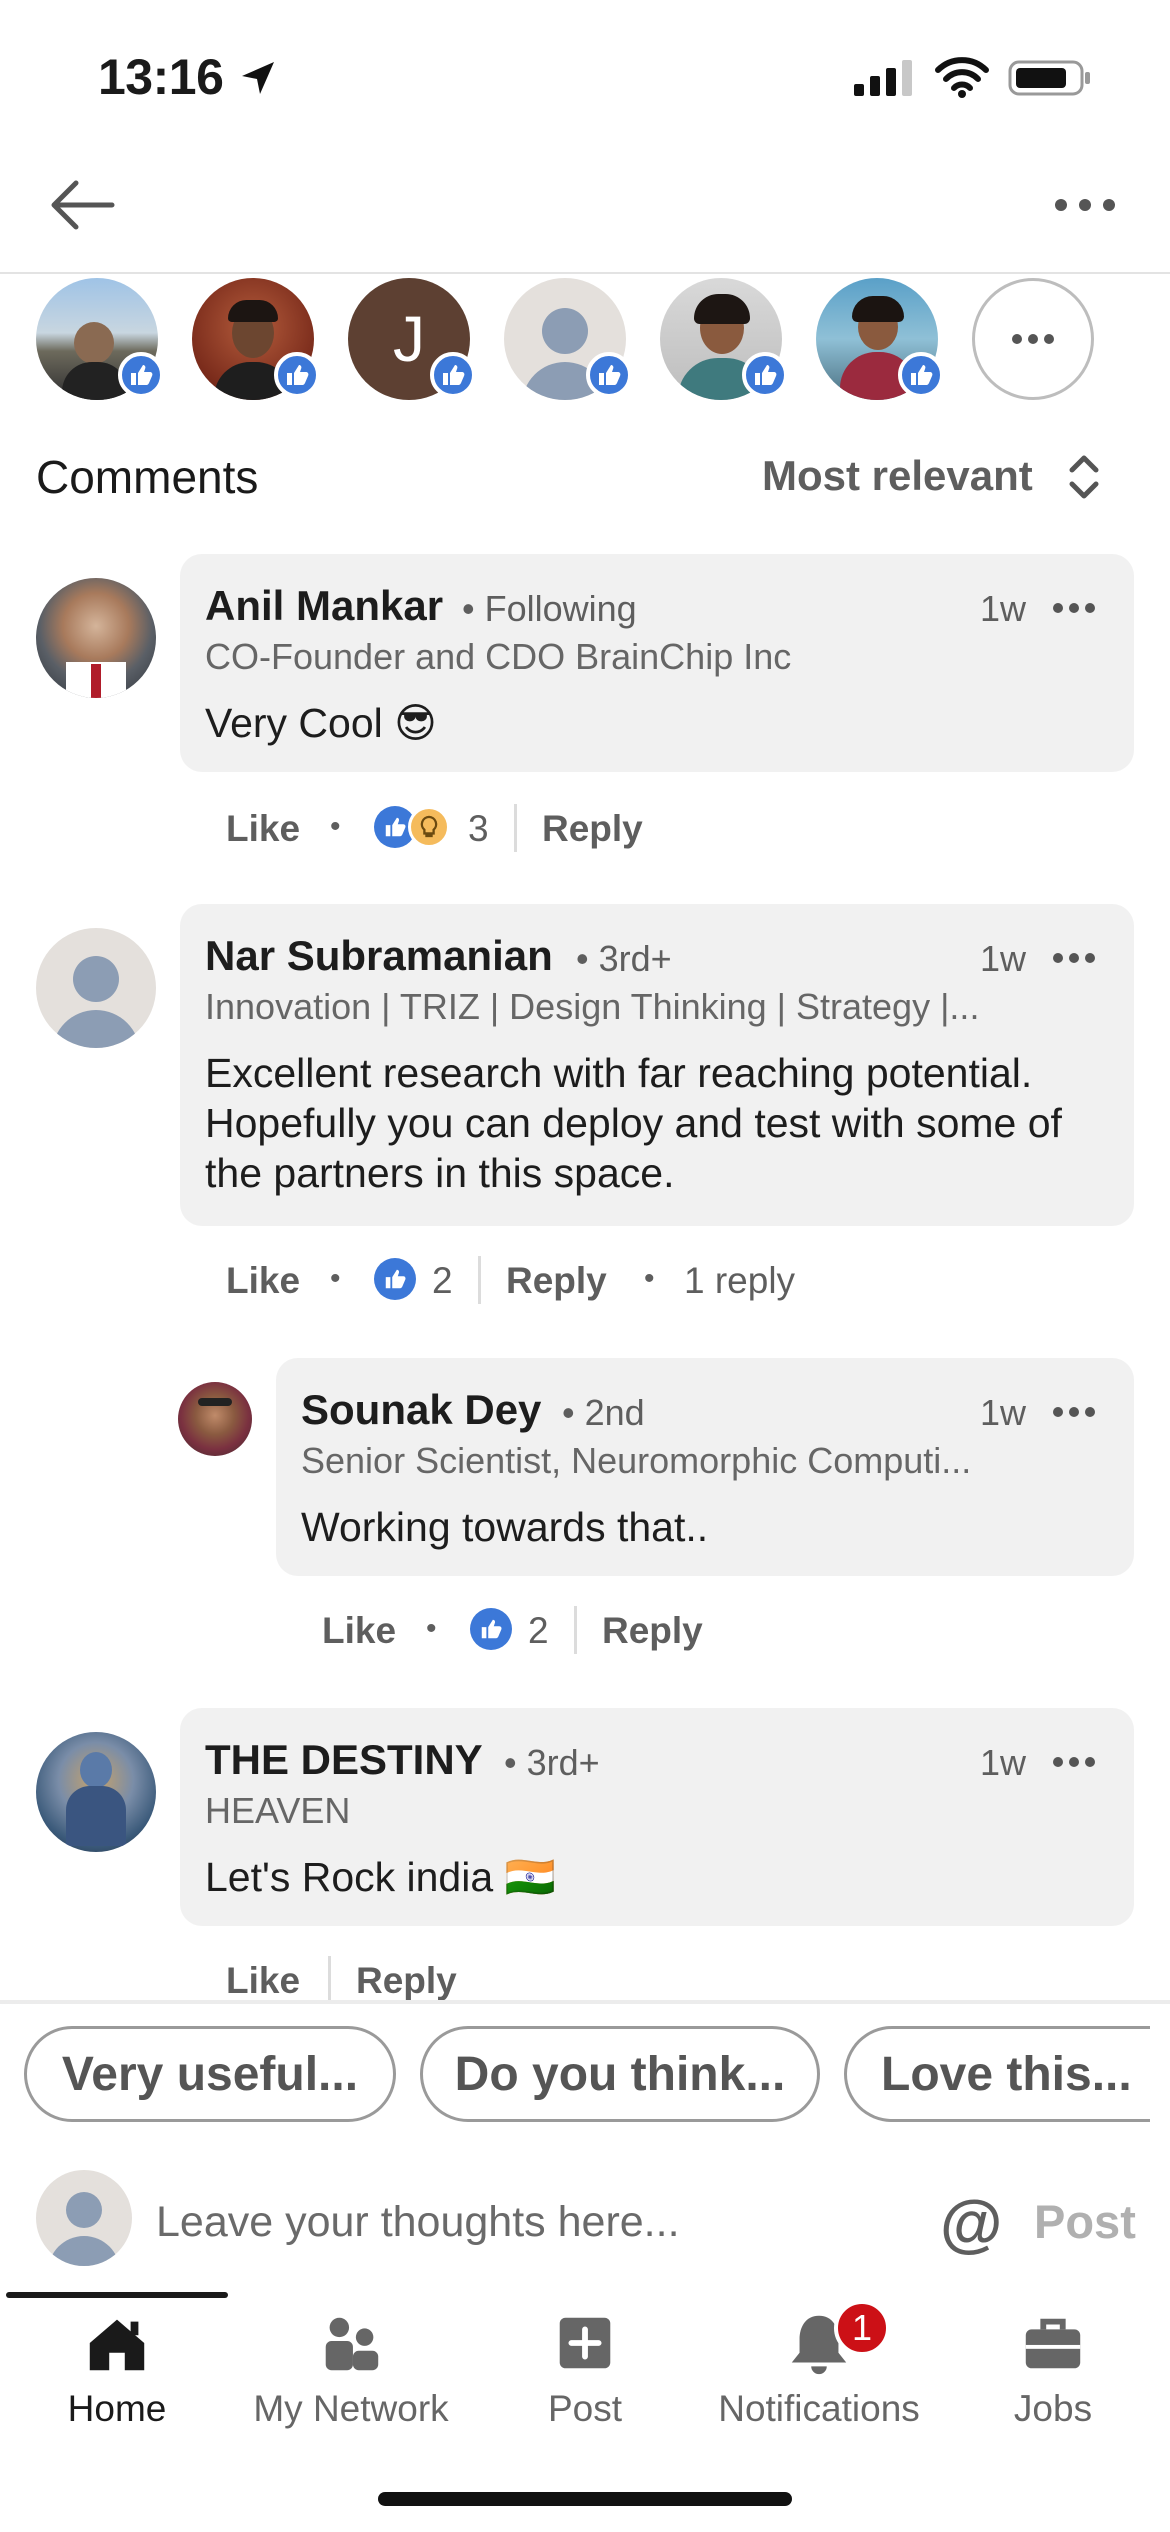 This screenshot has width=1170, height=2532. Describe the element at coordinates (324, 606) in the screenshot. I see `commenter-name: Anil Mankar` at that location.